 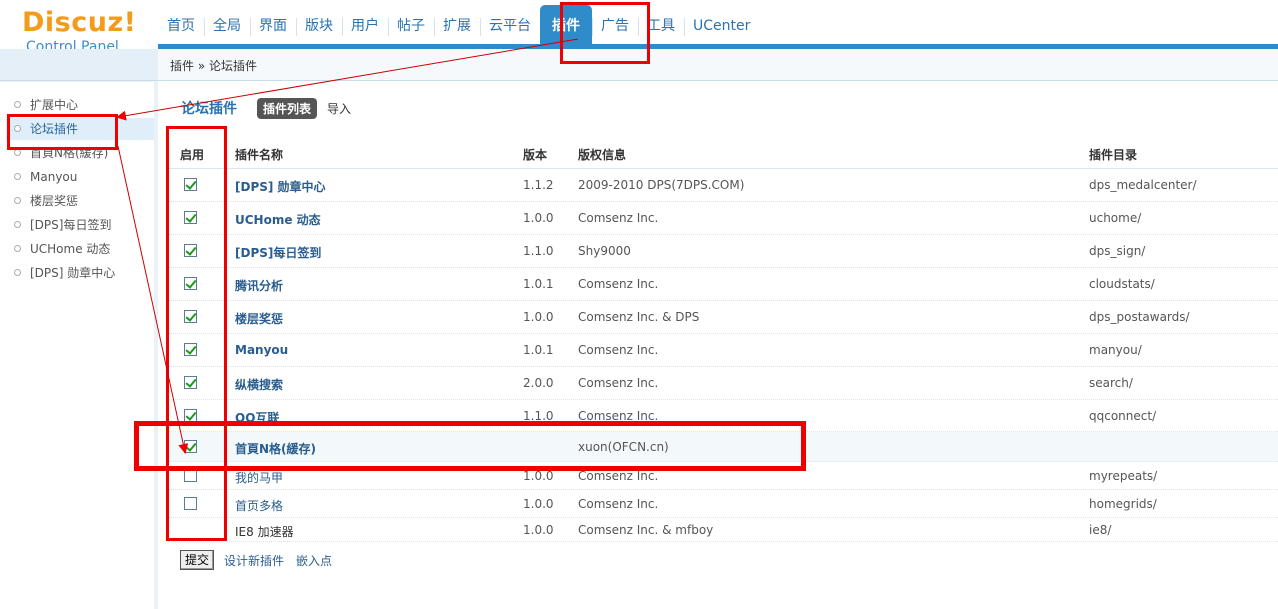 What do you see at coordinates (259, 384) in the screenshot?
I see `plugin-name: 纵横搜索` at bounding box center [259, 384].